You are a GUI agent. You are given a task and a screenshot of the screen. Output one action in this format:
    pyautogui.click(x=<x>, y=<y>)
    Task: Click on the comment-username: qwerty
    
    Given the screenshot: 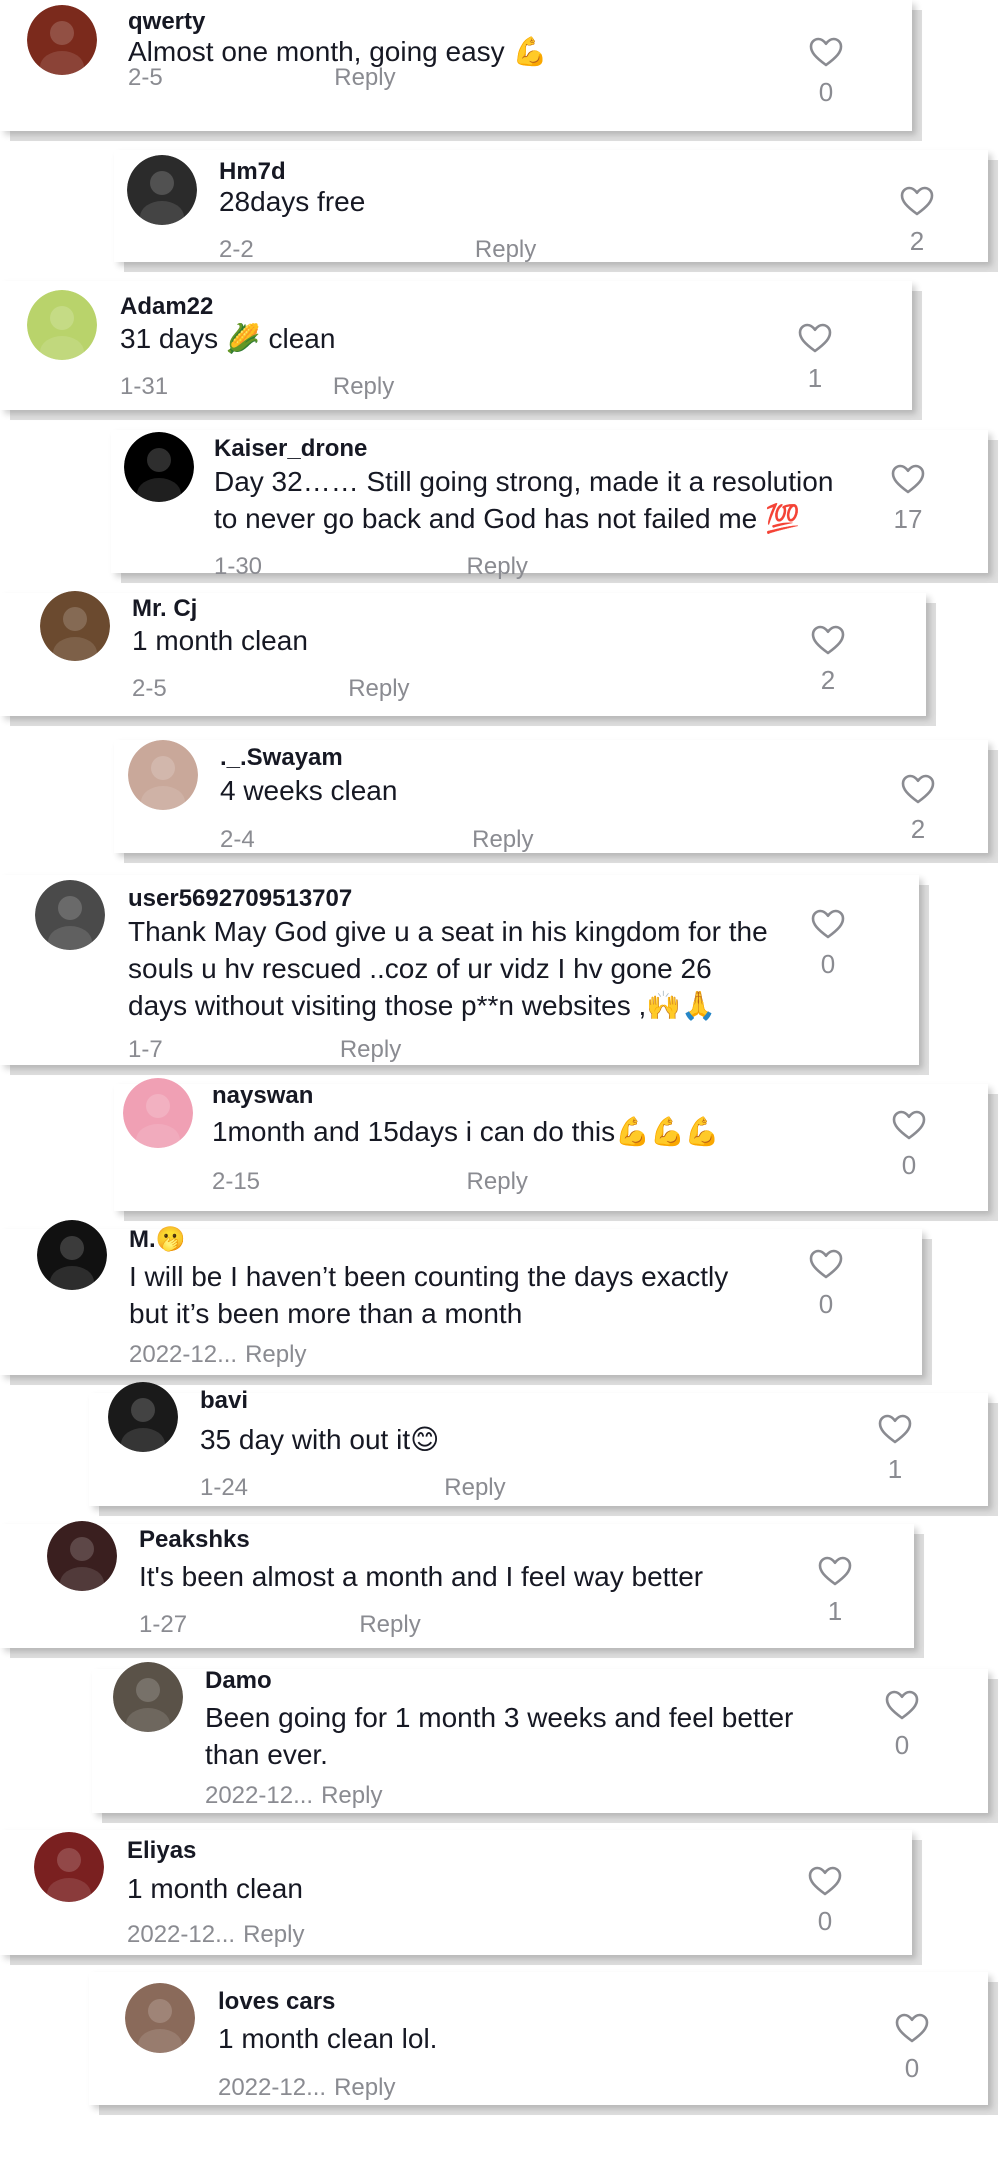 What is the action you would take?
    pyautogui.click(x=166, y=22)
    